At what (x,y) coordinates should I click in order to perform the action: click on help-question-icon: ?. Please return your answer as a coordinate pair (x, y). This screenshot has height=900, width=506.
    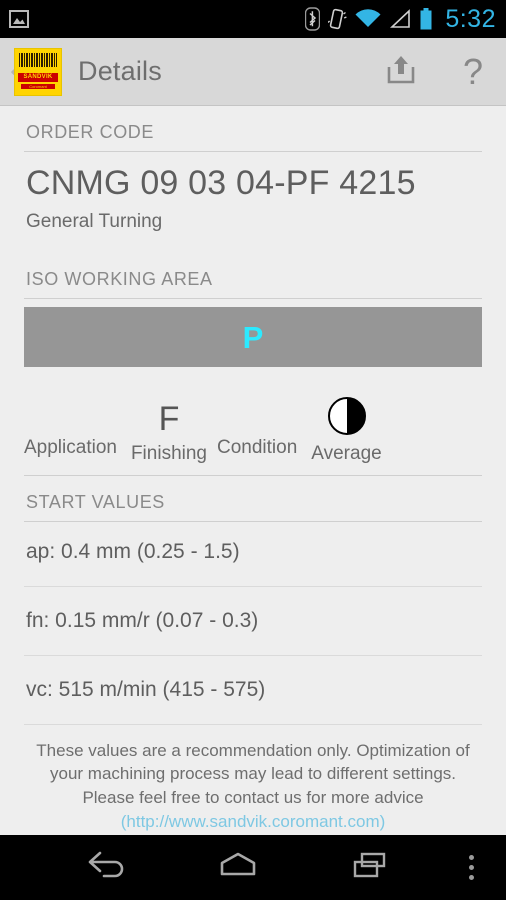
    Looking at the image, I should click on (473, 71).